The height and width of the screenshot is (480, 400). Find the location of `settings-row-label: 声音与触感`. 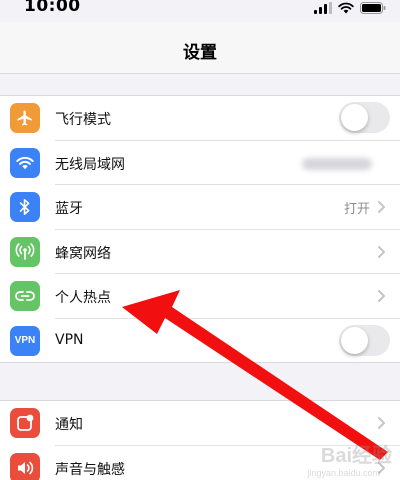

settings-row-label: 声音与触感 is located at coordinates (90, 469).